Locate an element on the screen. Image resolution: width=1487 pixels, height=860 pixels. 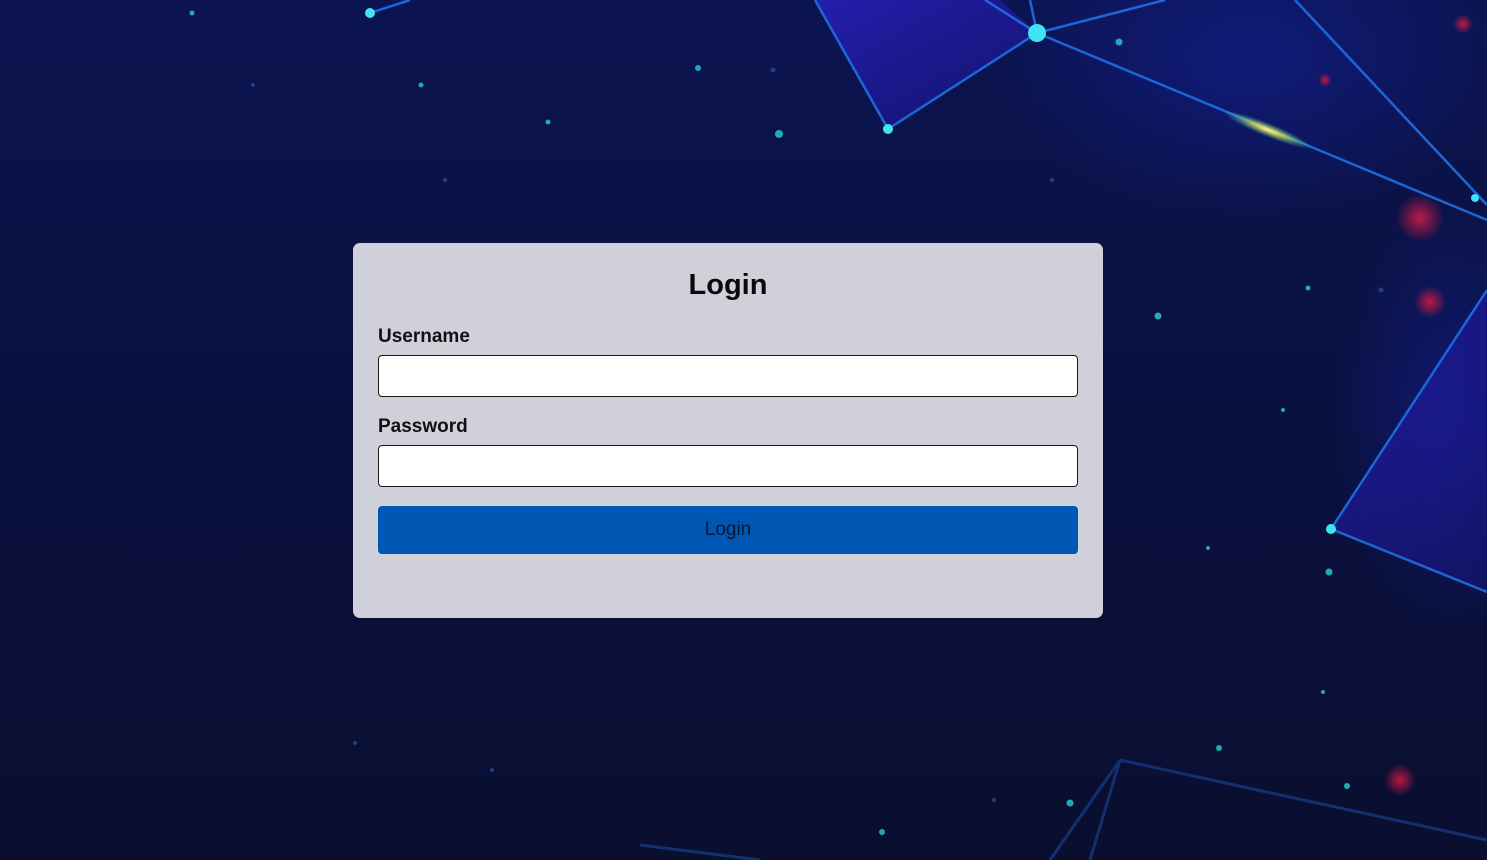
password-input is located at coordinates (728, 466).